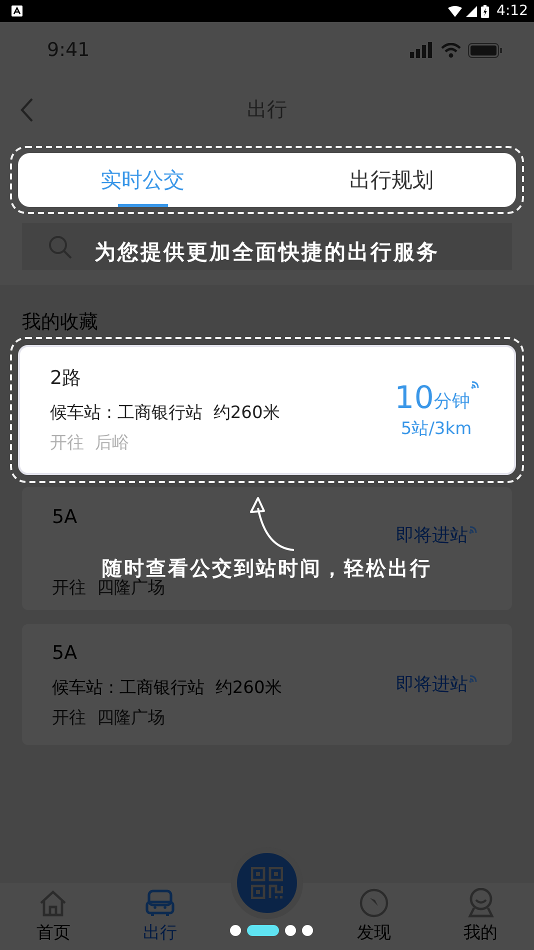 This screenshot has width=534, height=950. Describe the element at coordinates (391, 180) in the screenshot. I see `tab: 出行规划` at that location.